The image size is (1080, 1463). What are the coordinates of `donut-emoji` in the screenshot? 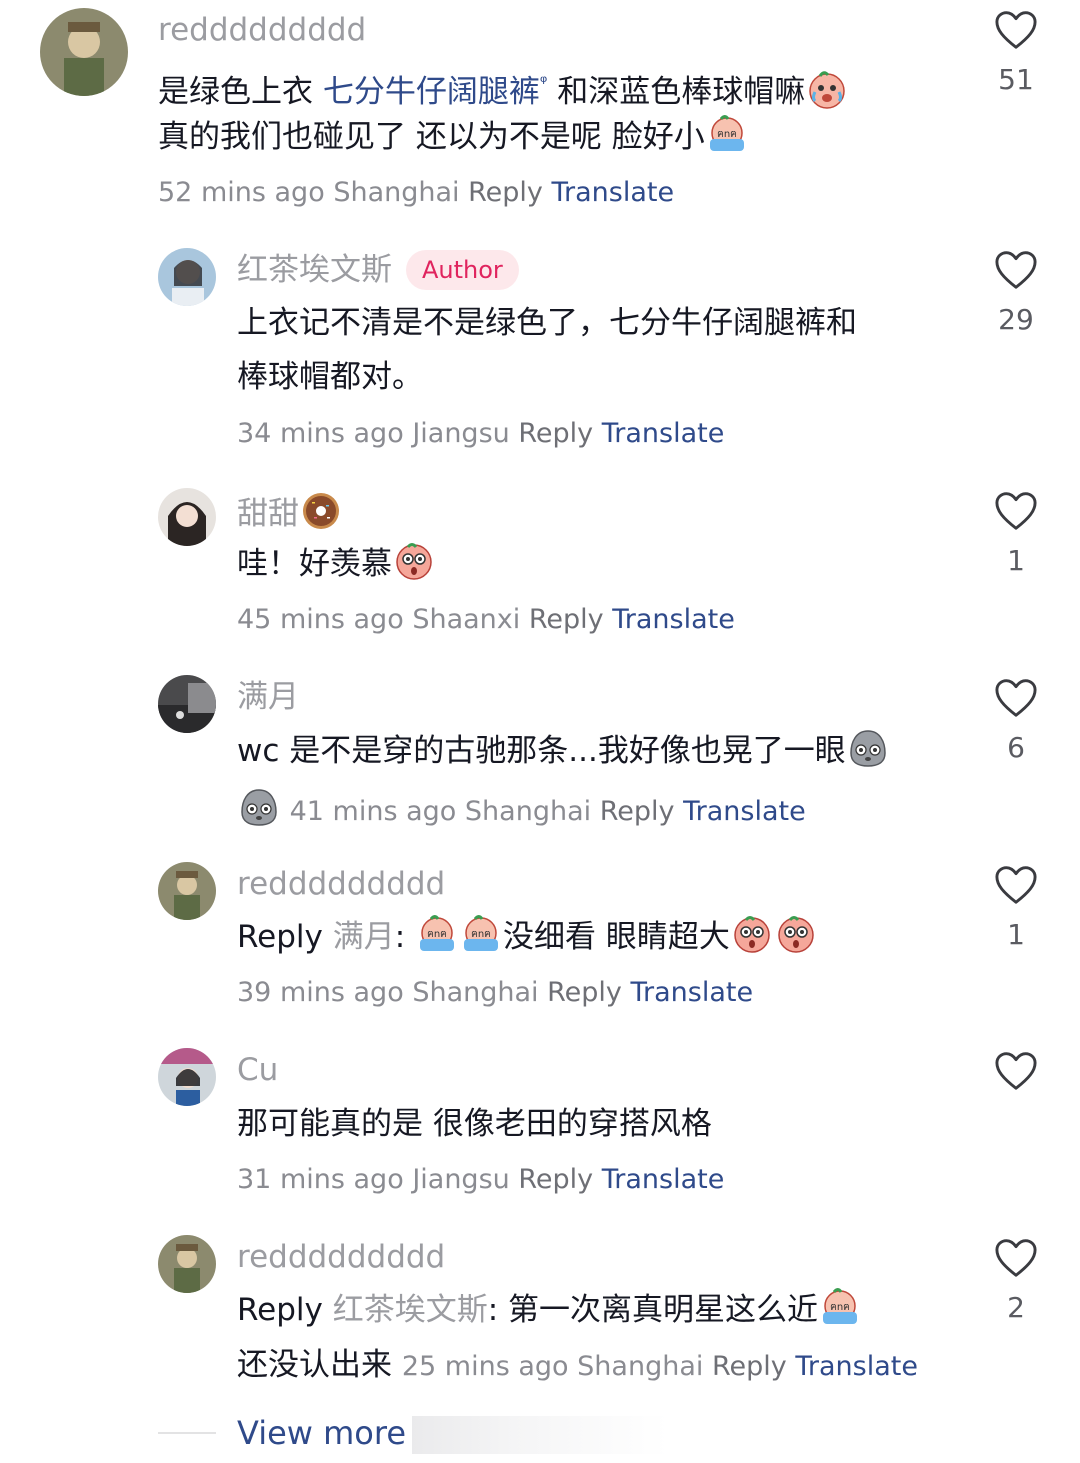 It's located at (321, 511).